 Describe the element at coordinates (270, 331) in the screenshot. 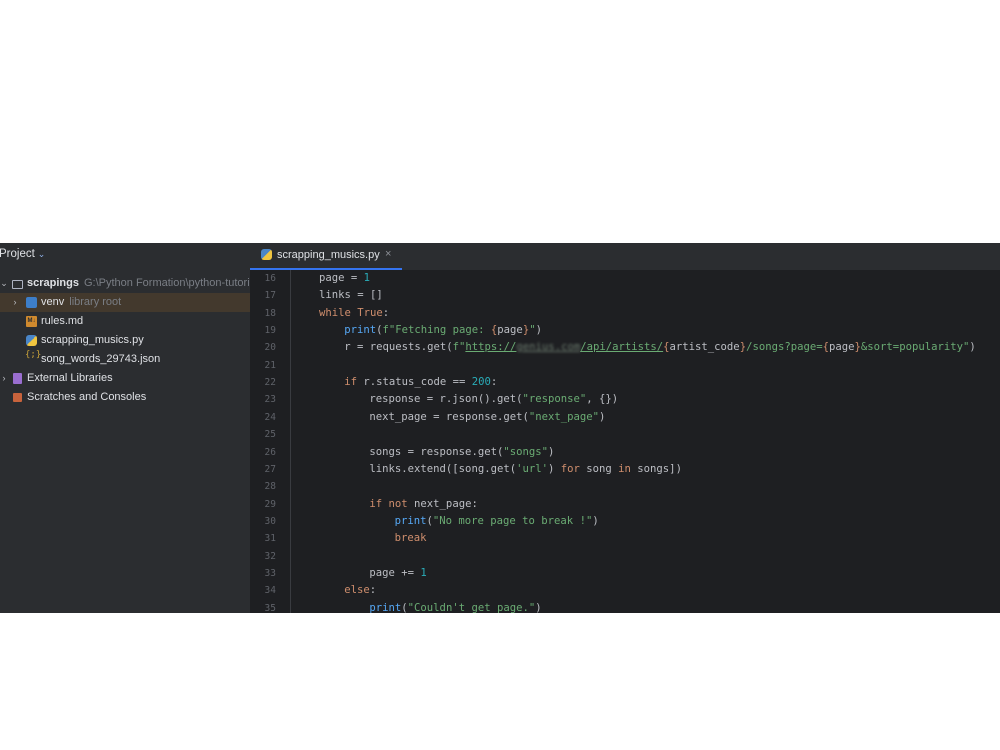

I see `line-number: 19` at that location.